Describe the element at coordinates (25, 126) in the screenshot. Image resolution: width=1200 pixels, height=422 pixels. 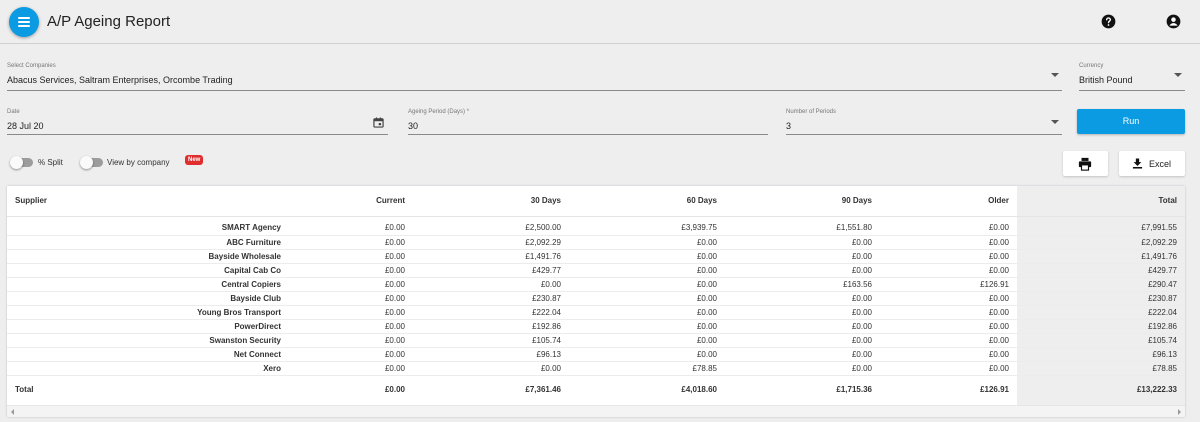
I see `date-value: 28 Jul 20` at that location.